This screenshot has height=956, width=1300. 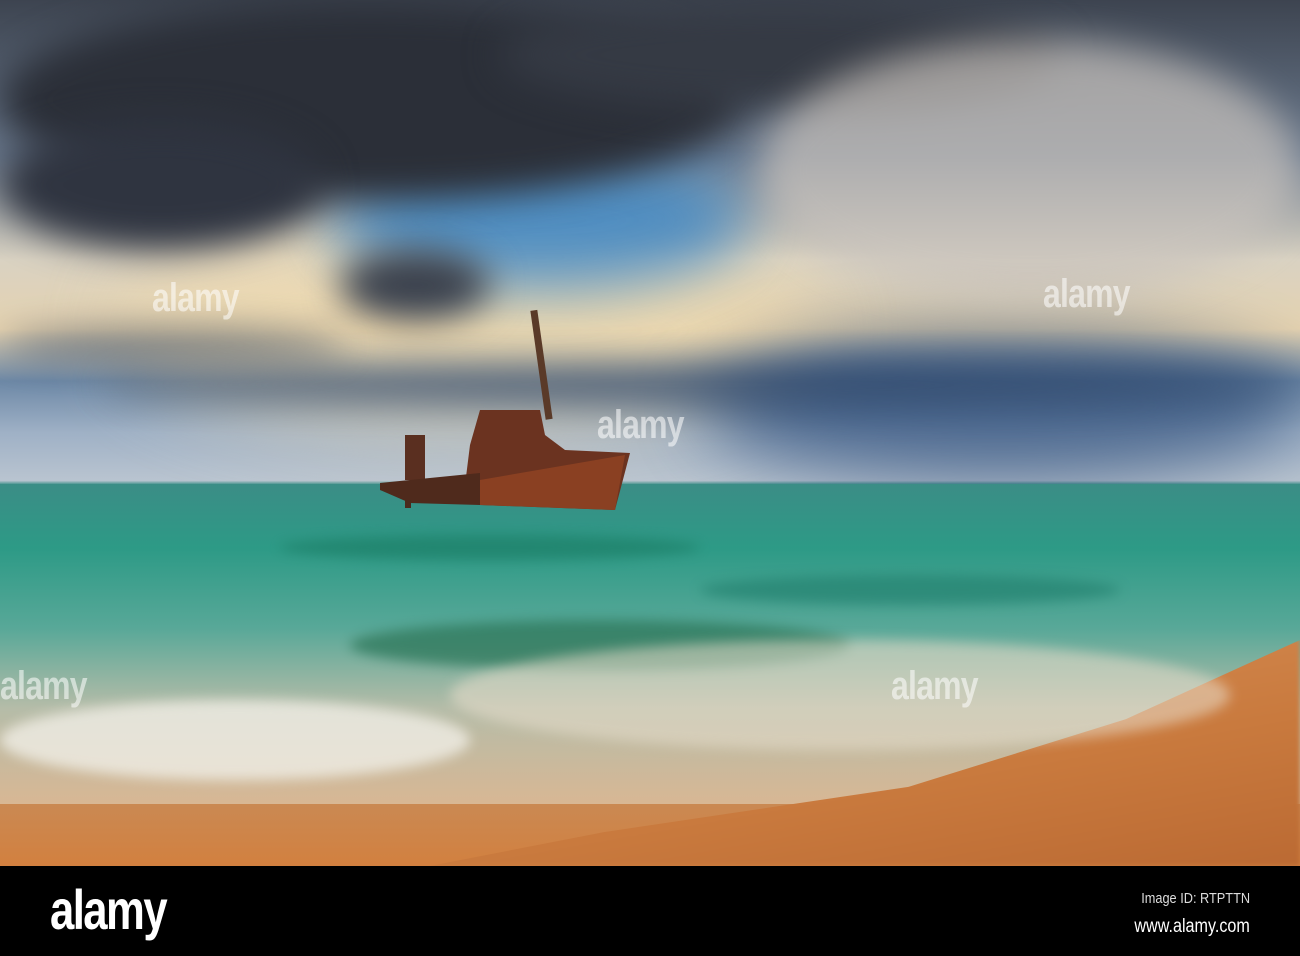 What do you see at coordinates (160, 185) in the screenshot?
I see `storm-cloud` at bounding box center [160, 185].